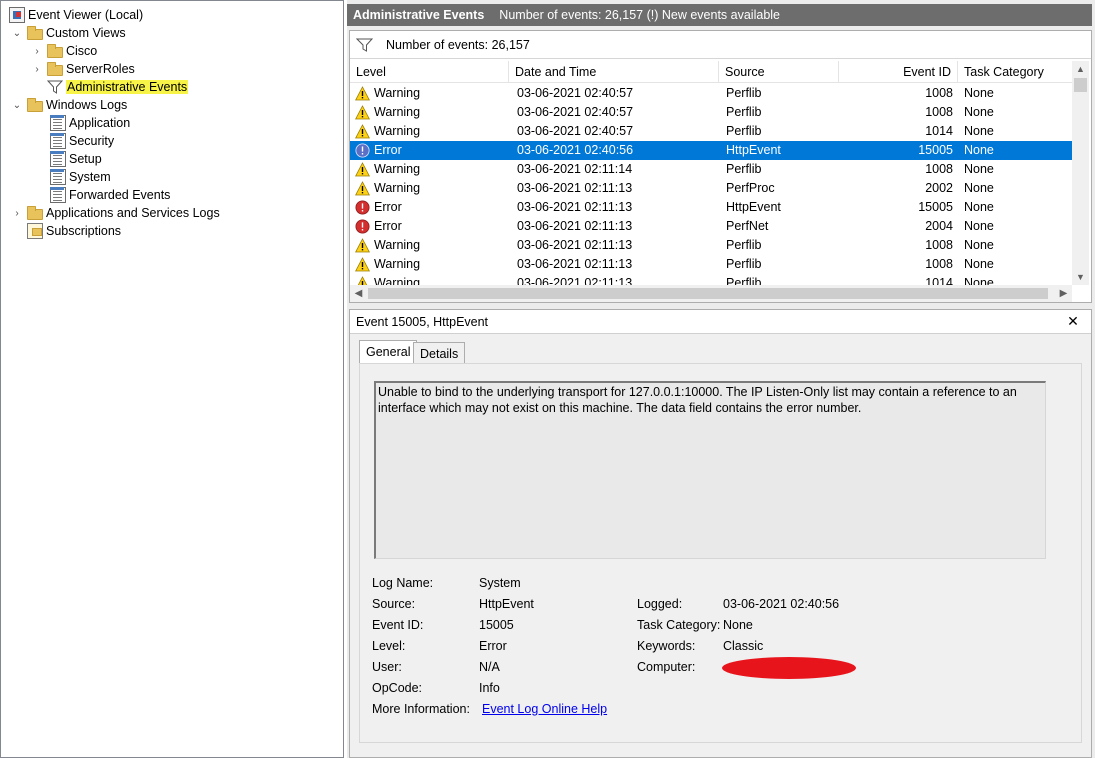 The width and height of the screenshot is (1095, 758). Describe the element at coordinates (1063, 293) in the screenshot. I see `scroll-right-icon: ▶` at that location.